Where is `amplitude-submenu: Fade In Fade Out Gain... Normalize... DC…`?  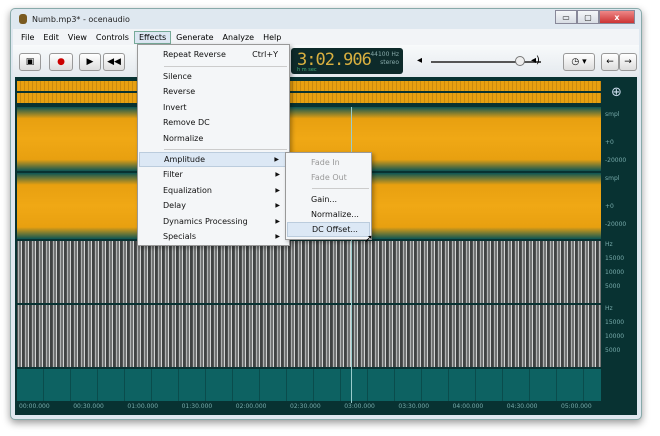 amplitude-submenu: Fade In Fade Out Gain... Normalize... DC… is located at coordinates (328, 196).